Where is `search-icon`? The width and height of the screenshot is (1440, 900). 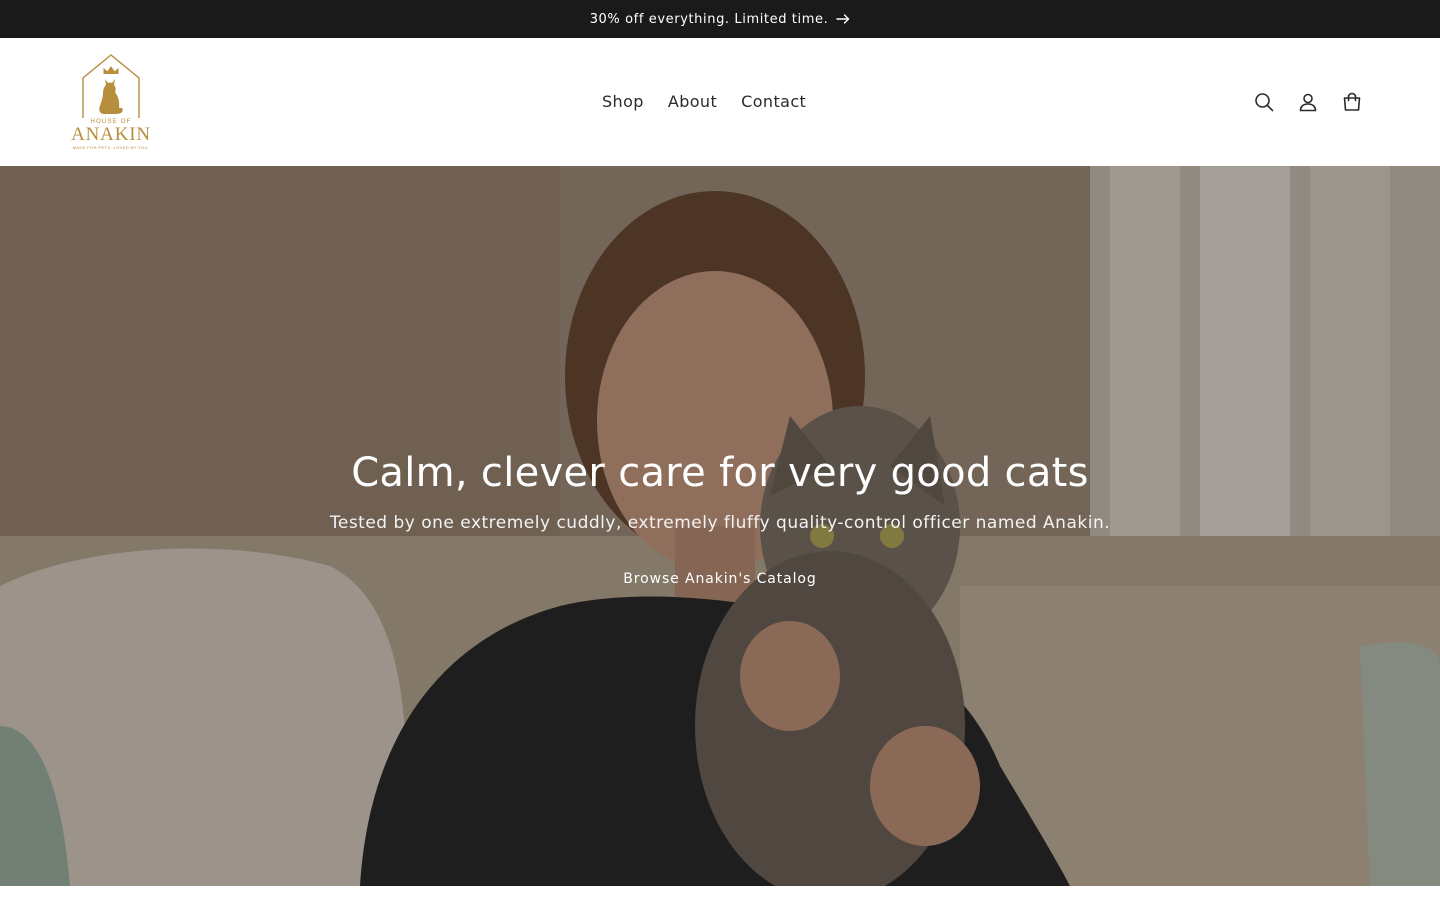
search-icon is located at coordinates (1264, 102).